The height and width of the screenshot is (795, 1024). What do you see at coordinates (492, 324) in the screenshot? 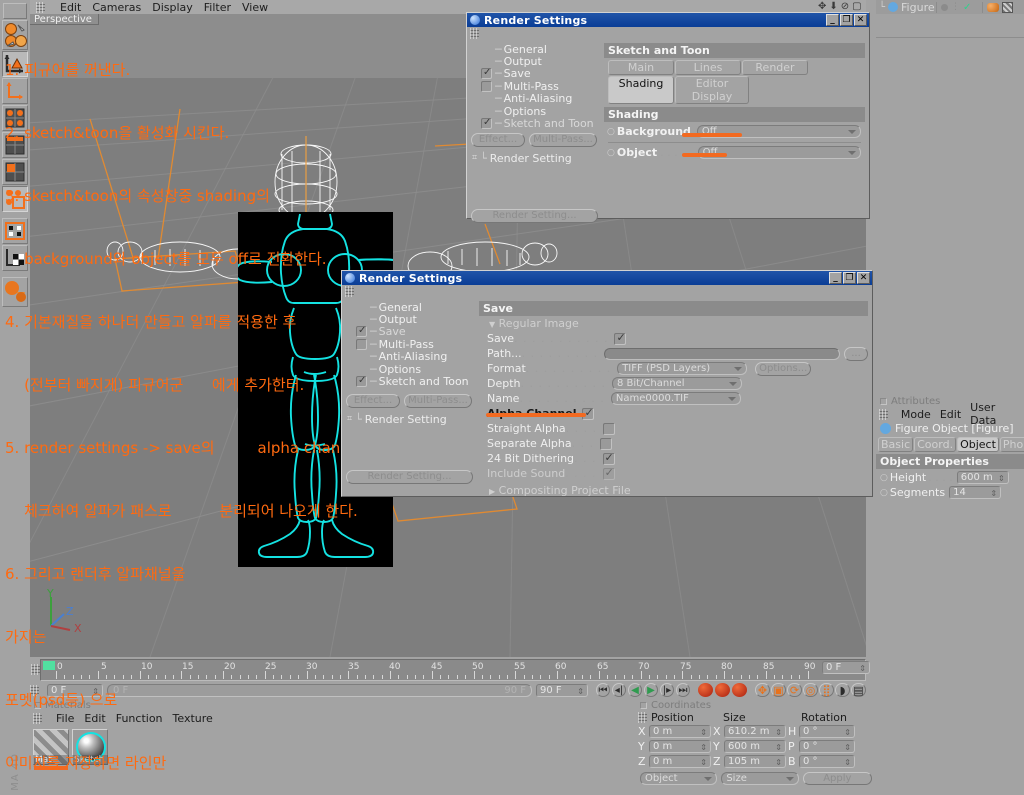
I see `triangle-down-icon: ▼` at bounding box center [492, 324].